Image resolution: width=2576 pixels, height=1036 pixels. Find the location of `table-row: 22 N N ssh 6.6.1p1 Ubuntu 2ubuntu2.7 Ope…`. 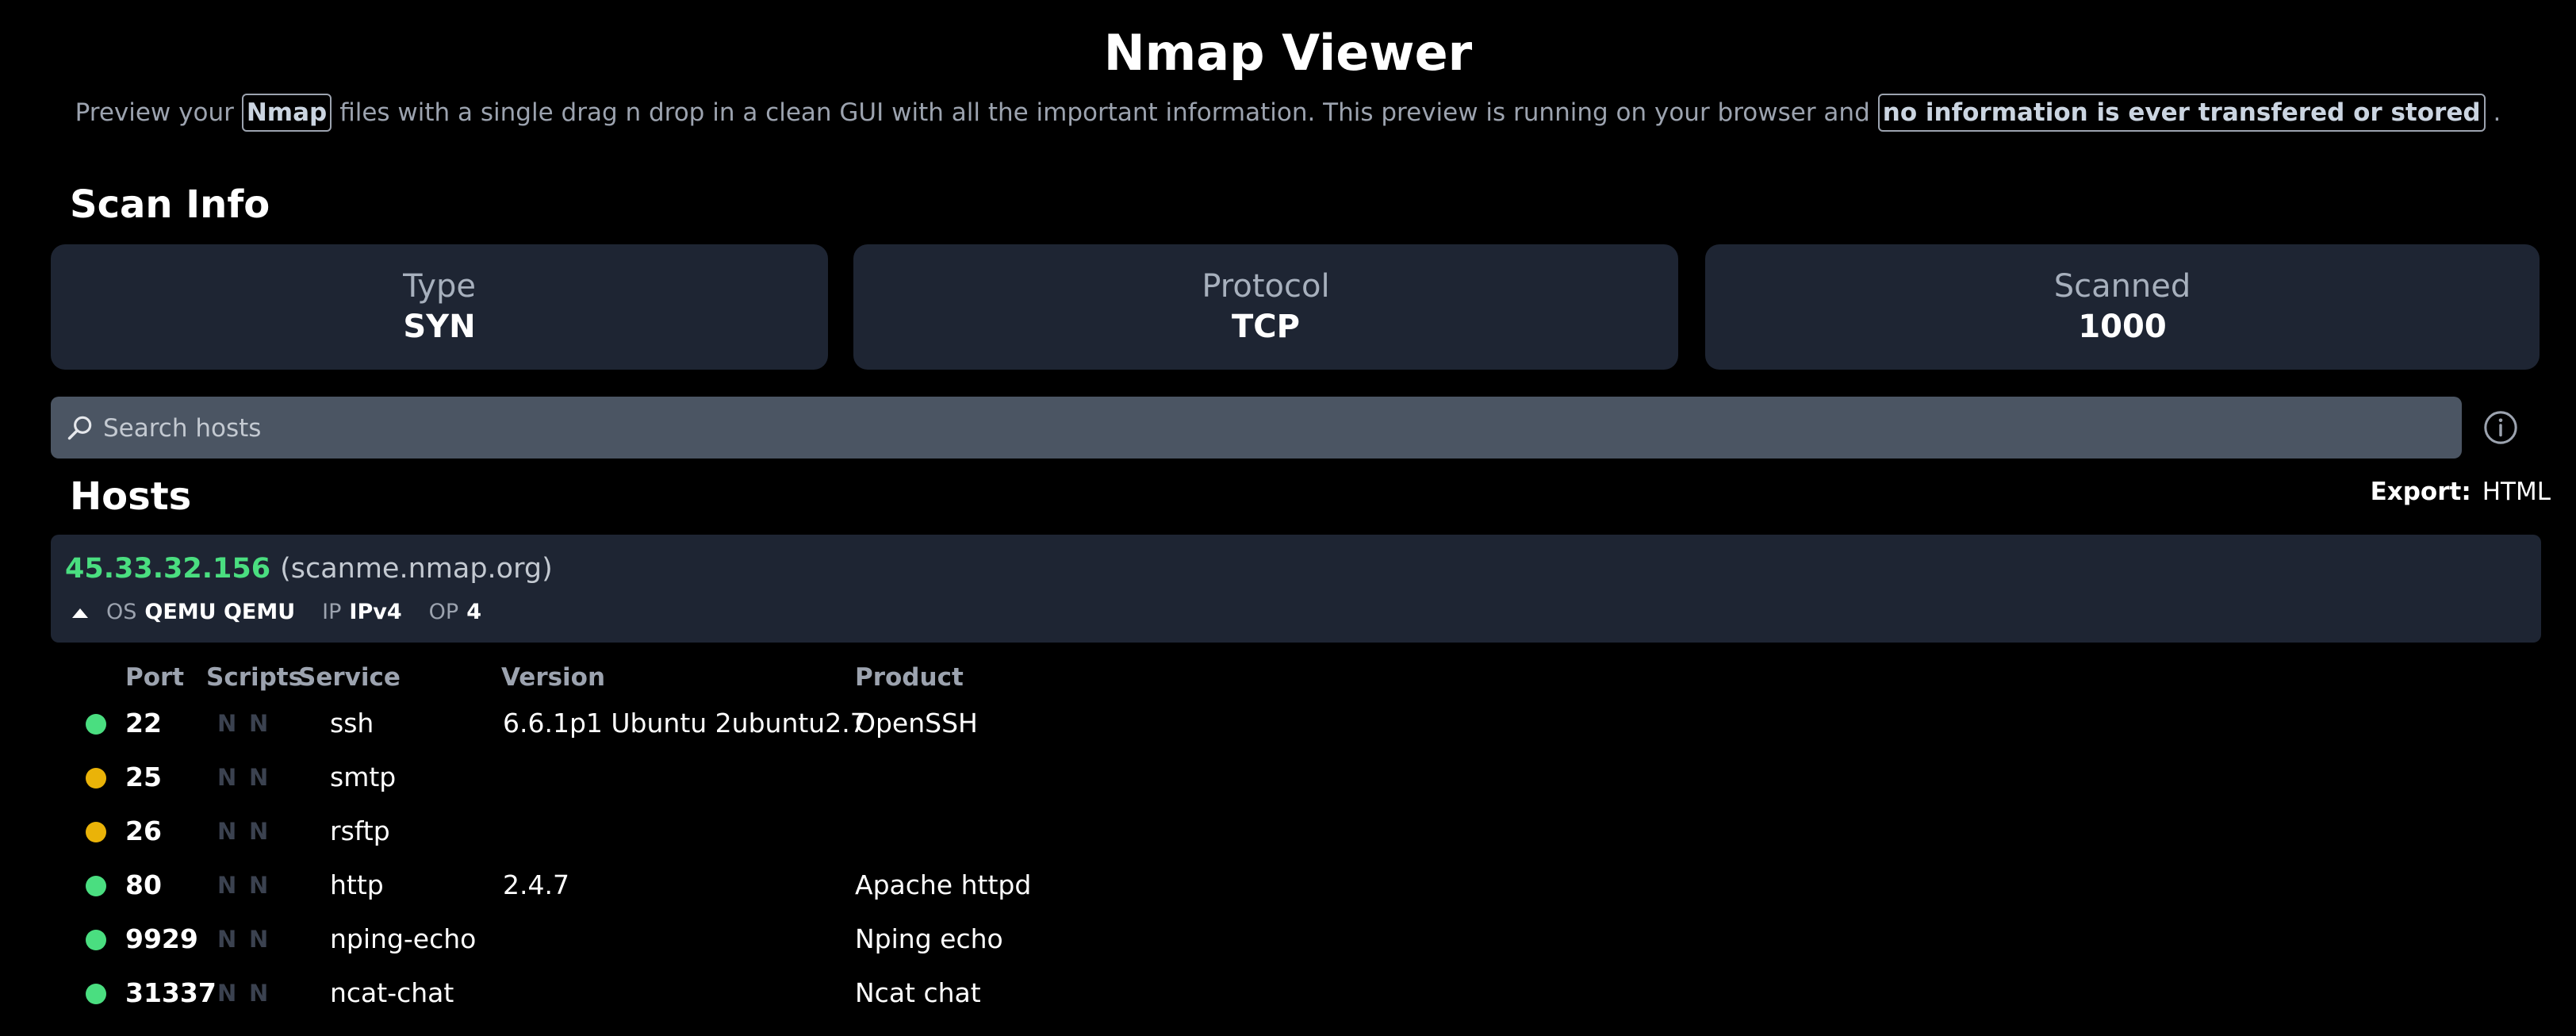

table-row: 22 N N ssh 6.6.1p1 Ubuntu 2ubuntu2.7 Ope… is located at coordinates (1288, 723).